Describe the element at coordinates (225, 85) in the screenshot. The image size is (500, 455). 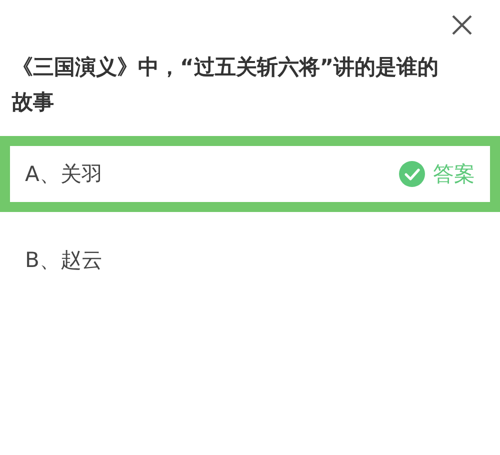
I see `question-text: 《三国演义》中，“过五关斩六将”讲的是谁的故事` at that location.